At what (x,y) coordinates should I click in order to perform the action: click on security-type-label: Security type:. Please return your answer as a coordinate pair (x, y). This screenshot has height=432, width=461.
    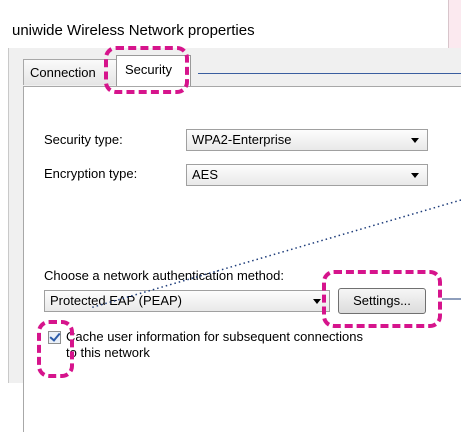
    Looking at the image, I should click on (83, 139).